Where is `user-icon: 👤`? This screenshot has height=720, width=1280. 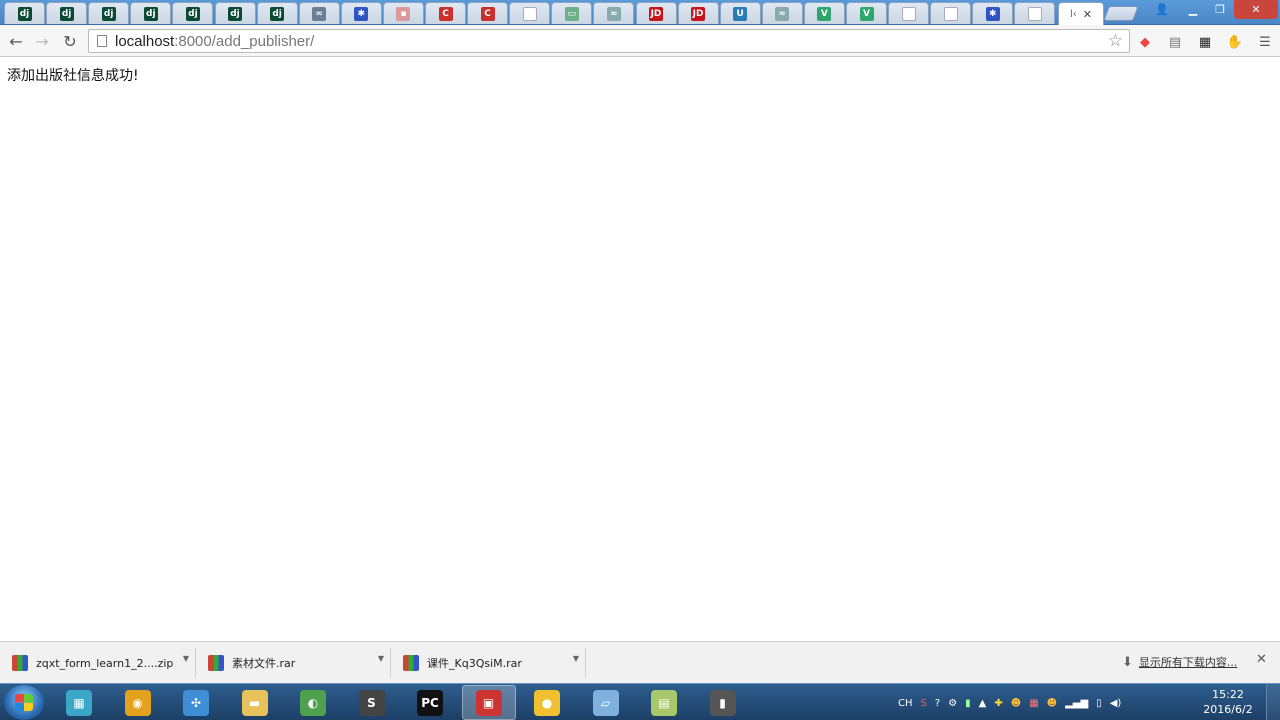 user-icon: 👤 is located at coordinates (1162, 9).